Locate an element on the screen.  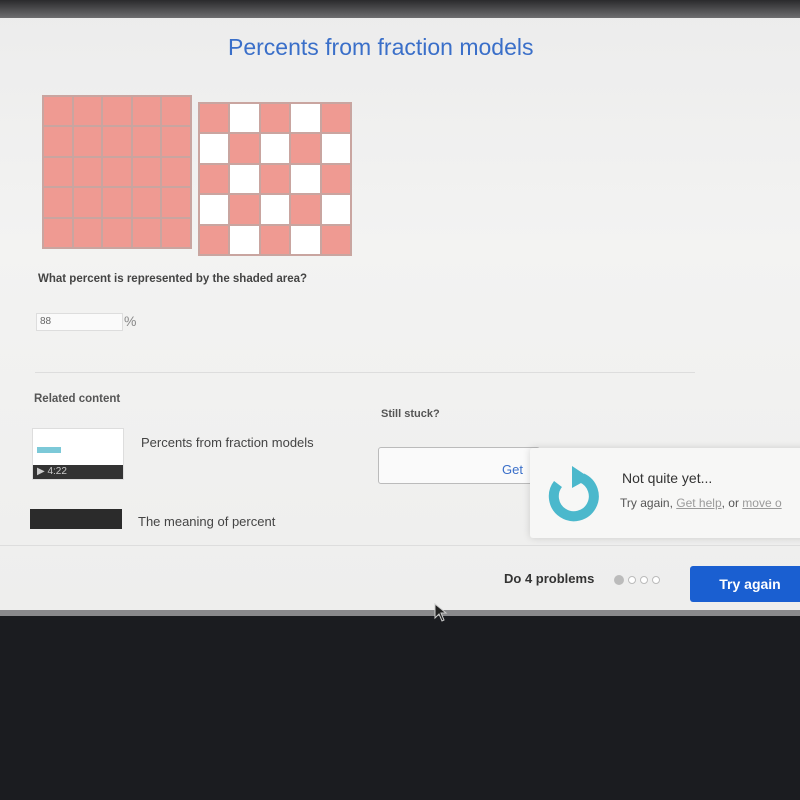
get-help-button: Get is located at coordinates (459, 465).